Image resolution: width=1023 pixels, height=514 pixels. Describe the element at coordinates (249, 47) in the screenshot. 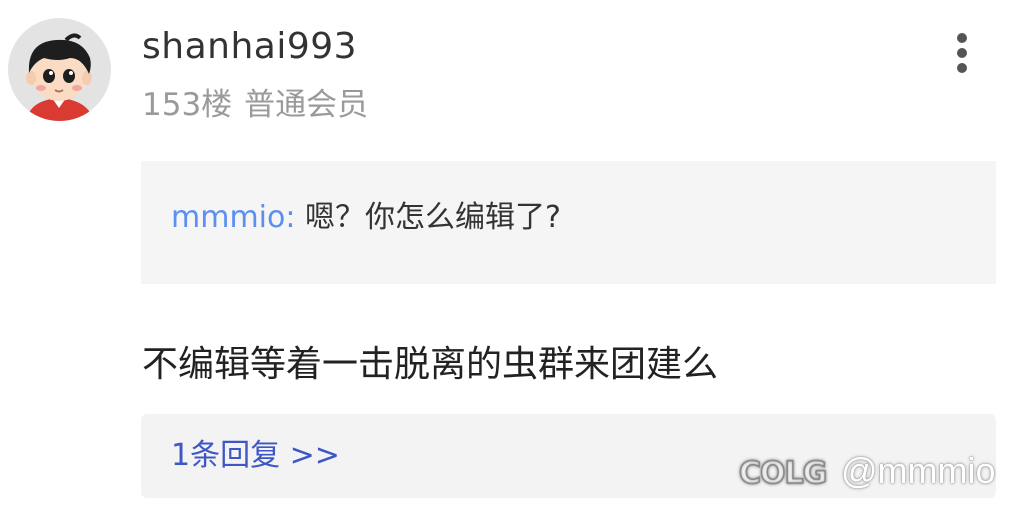

I see `username: shanhai993` at that location.